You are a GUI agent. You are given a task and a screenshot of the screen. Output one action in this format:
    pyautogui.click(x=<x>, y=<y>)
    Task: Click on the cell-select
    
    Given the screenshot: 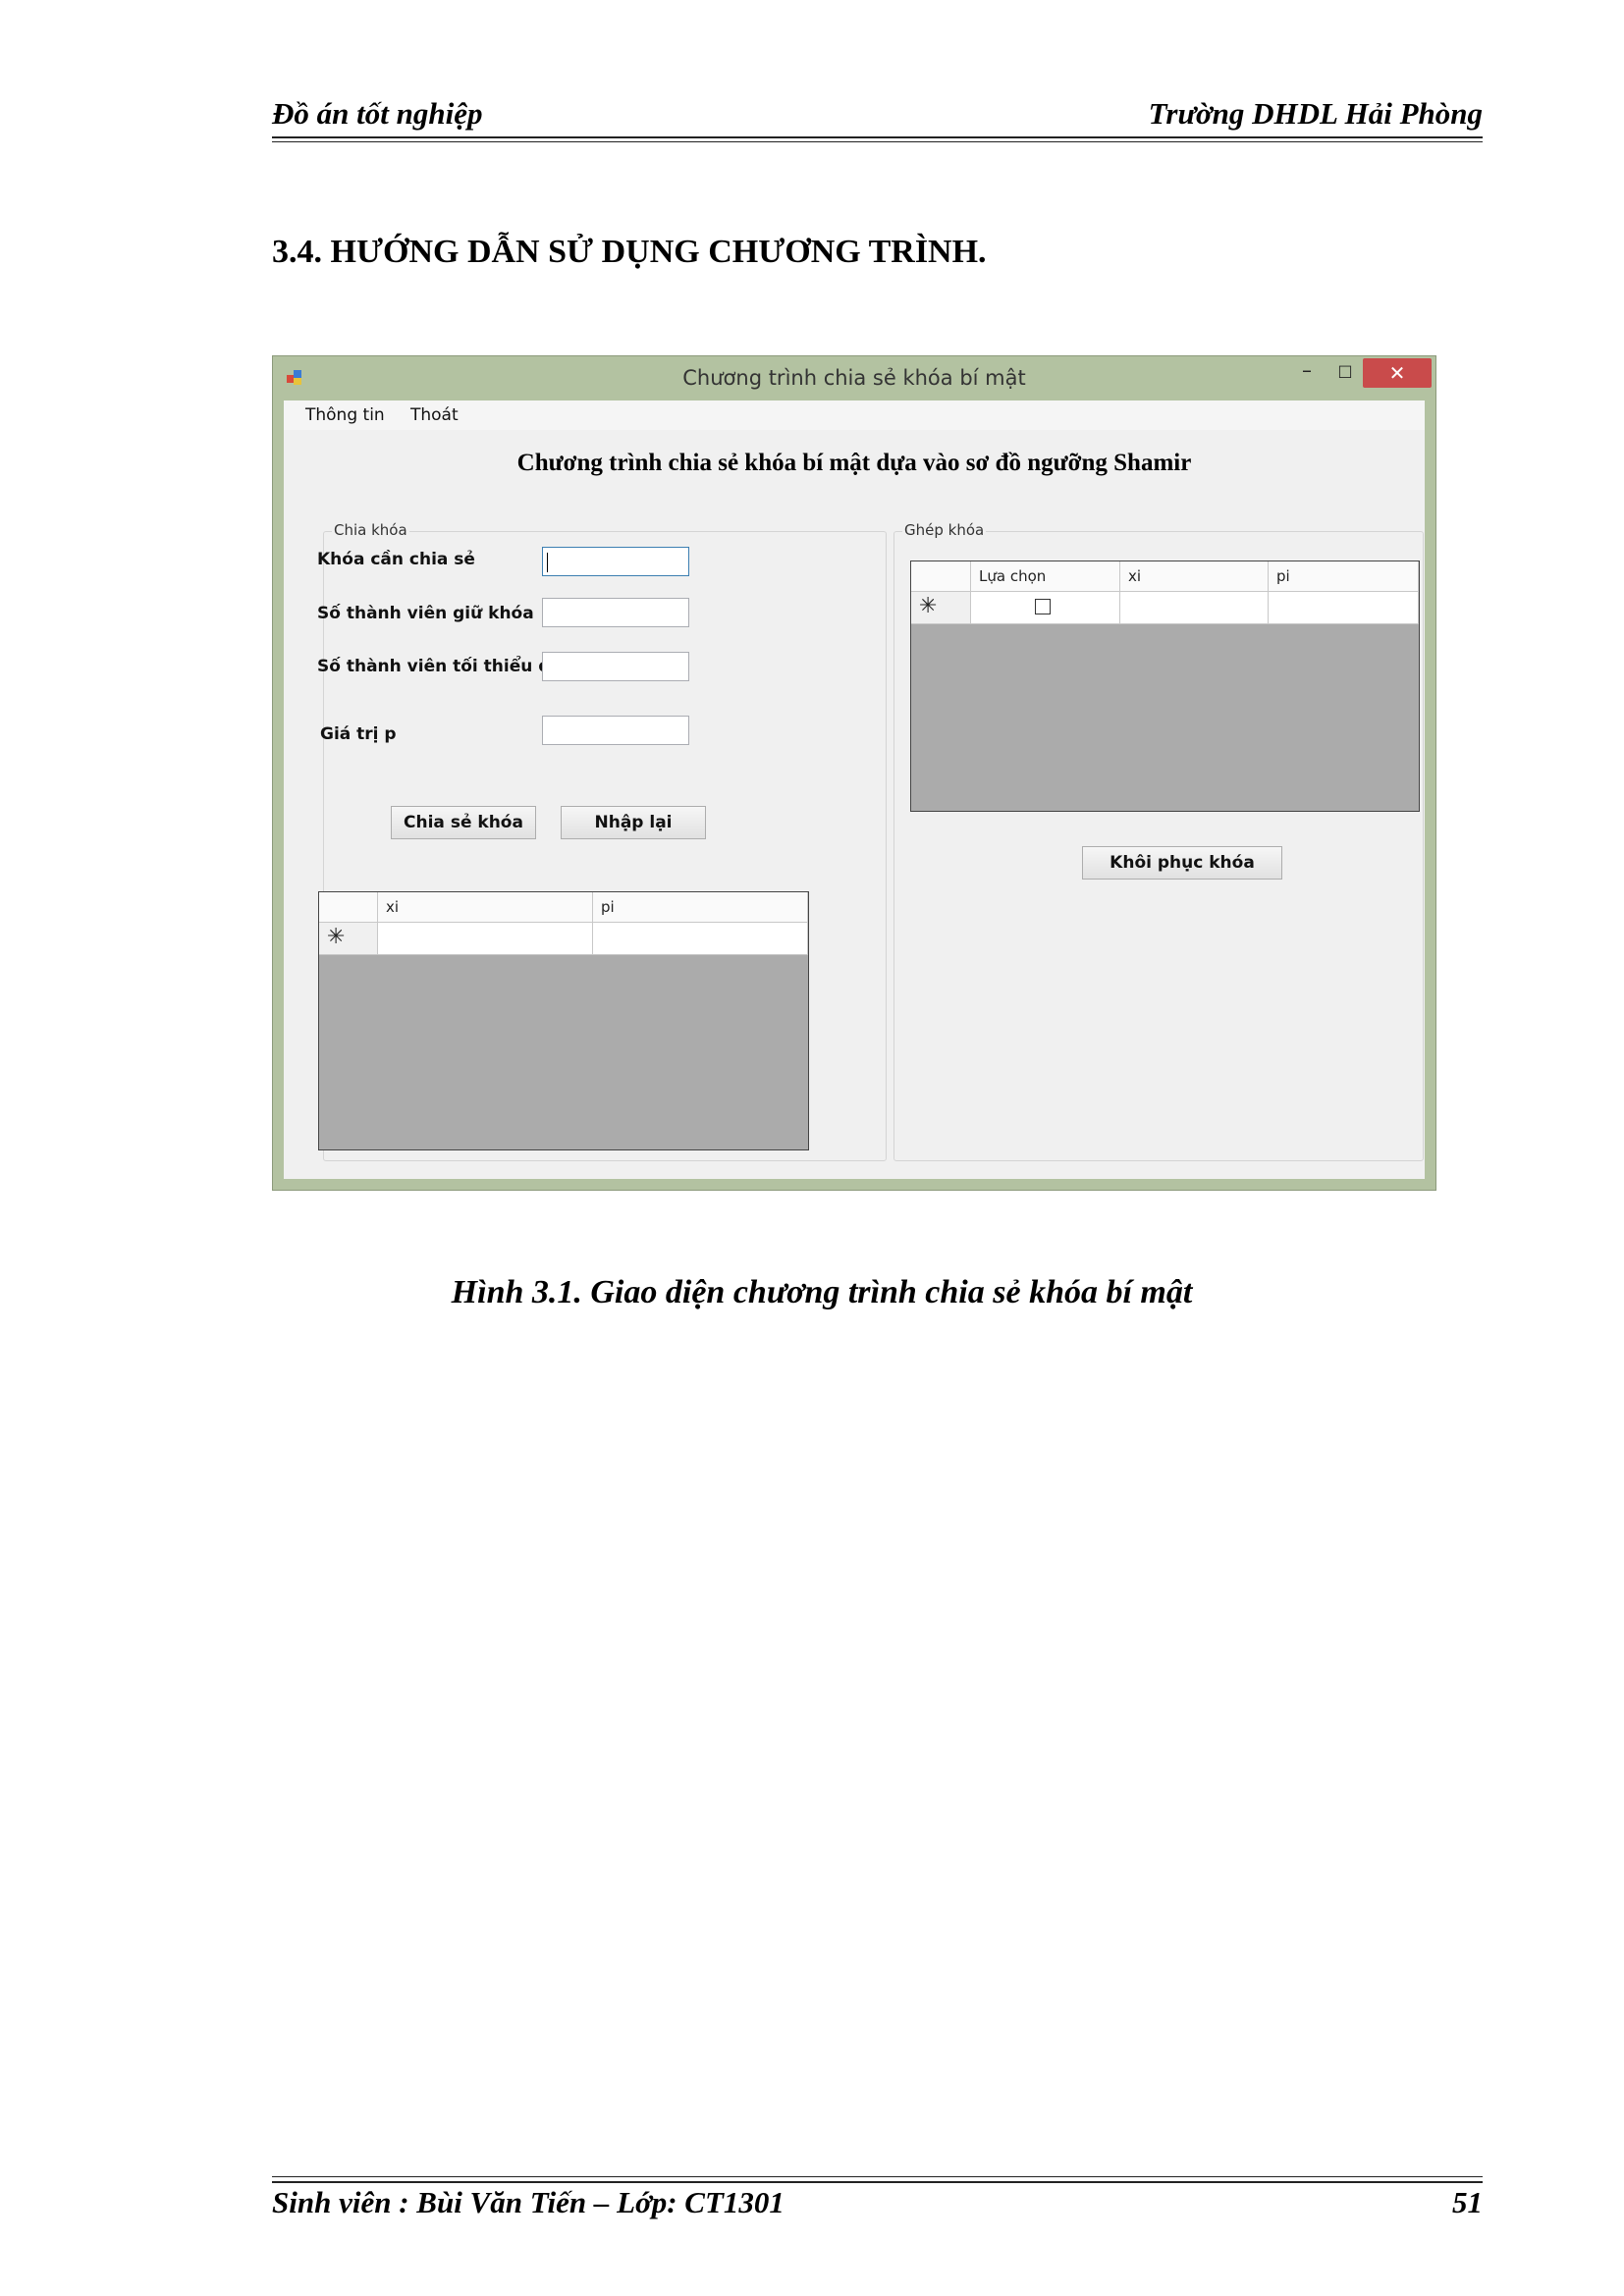 What is the action you would take?
    pyautogui.click(x=1045, y=608)
    